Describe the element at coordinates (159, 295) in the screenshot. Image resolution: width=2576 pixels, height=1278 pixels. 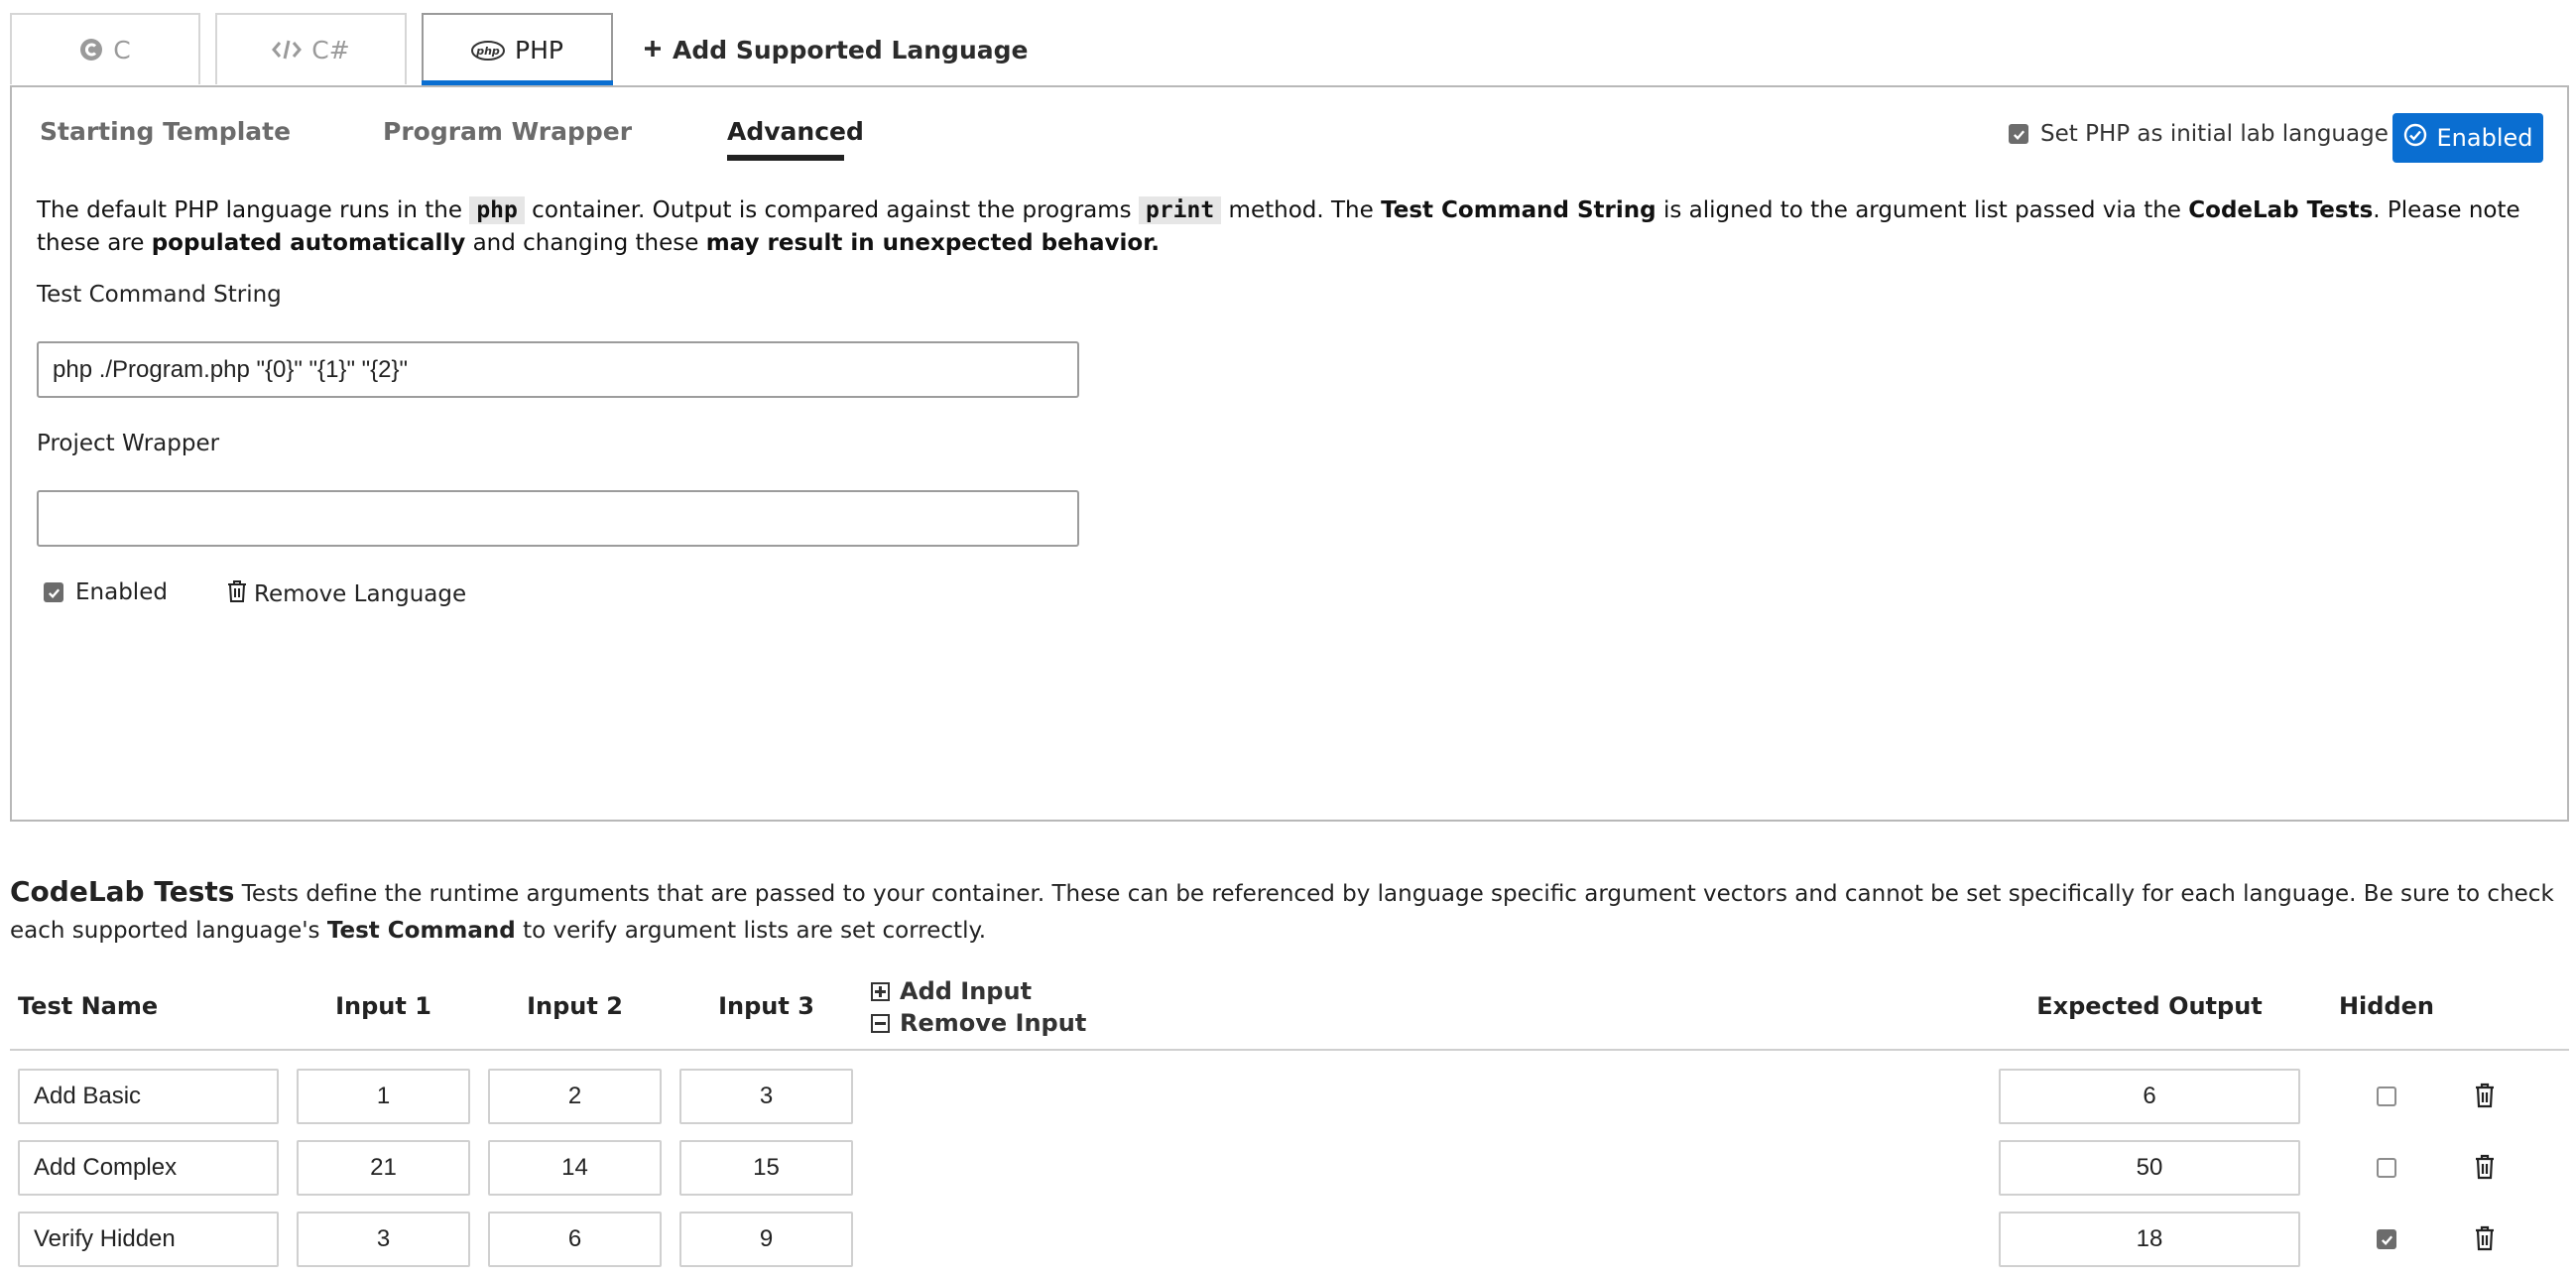
I see `test-command-label: Test Command String` at that location.